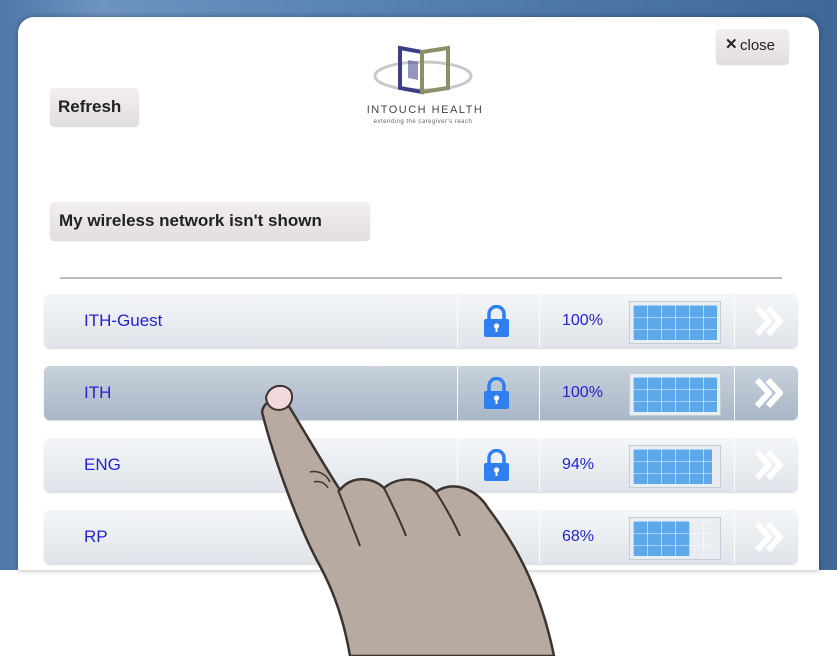 Image resolution: width=837 pixels, height=656 pixels. I want to click on logo-tagline: extending the caregiver's reach, so click(423, 122).